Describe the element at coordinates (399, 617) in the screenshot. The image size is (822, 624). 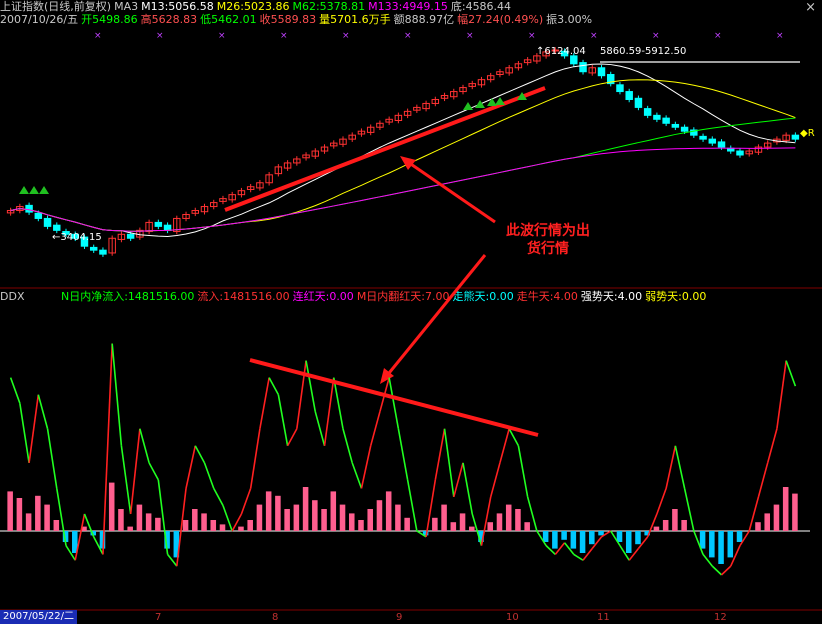
I see `month-tick: 9` at that location.